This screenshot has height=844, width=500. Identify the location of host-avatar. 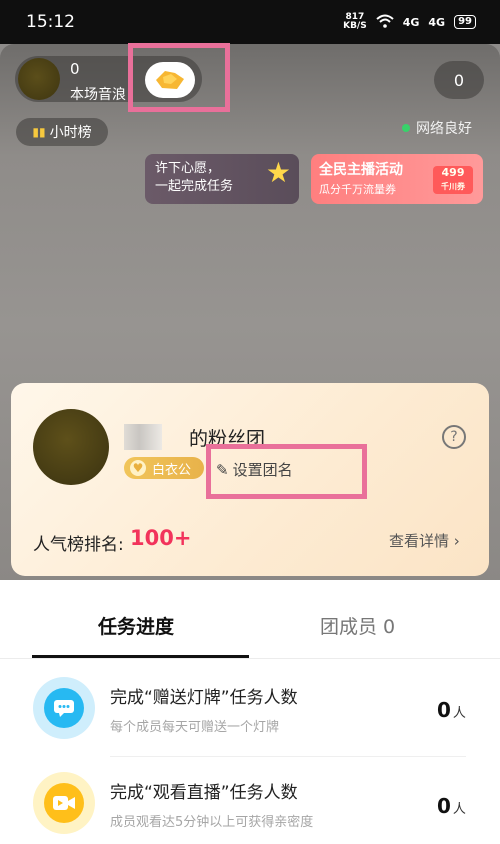
(39, 79).